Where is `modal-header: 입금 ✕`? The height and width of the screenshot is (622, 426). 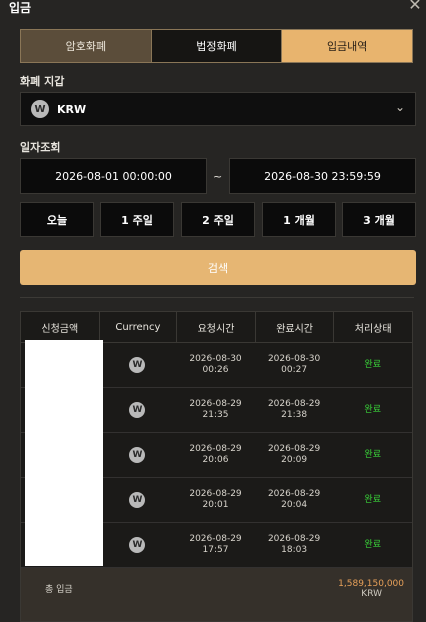 modal-header: 입금 ✕ is located at coordinates (213, 7).